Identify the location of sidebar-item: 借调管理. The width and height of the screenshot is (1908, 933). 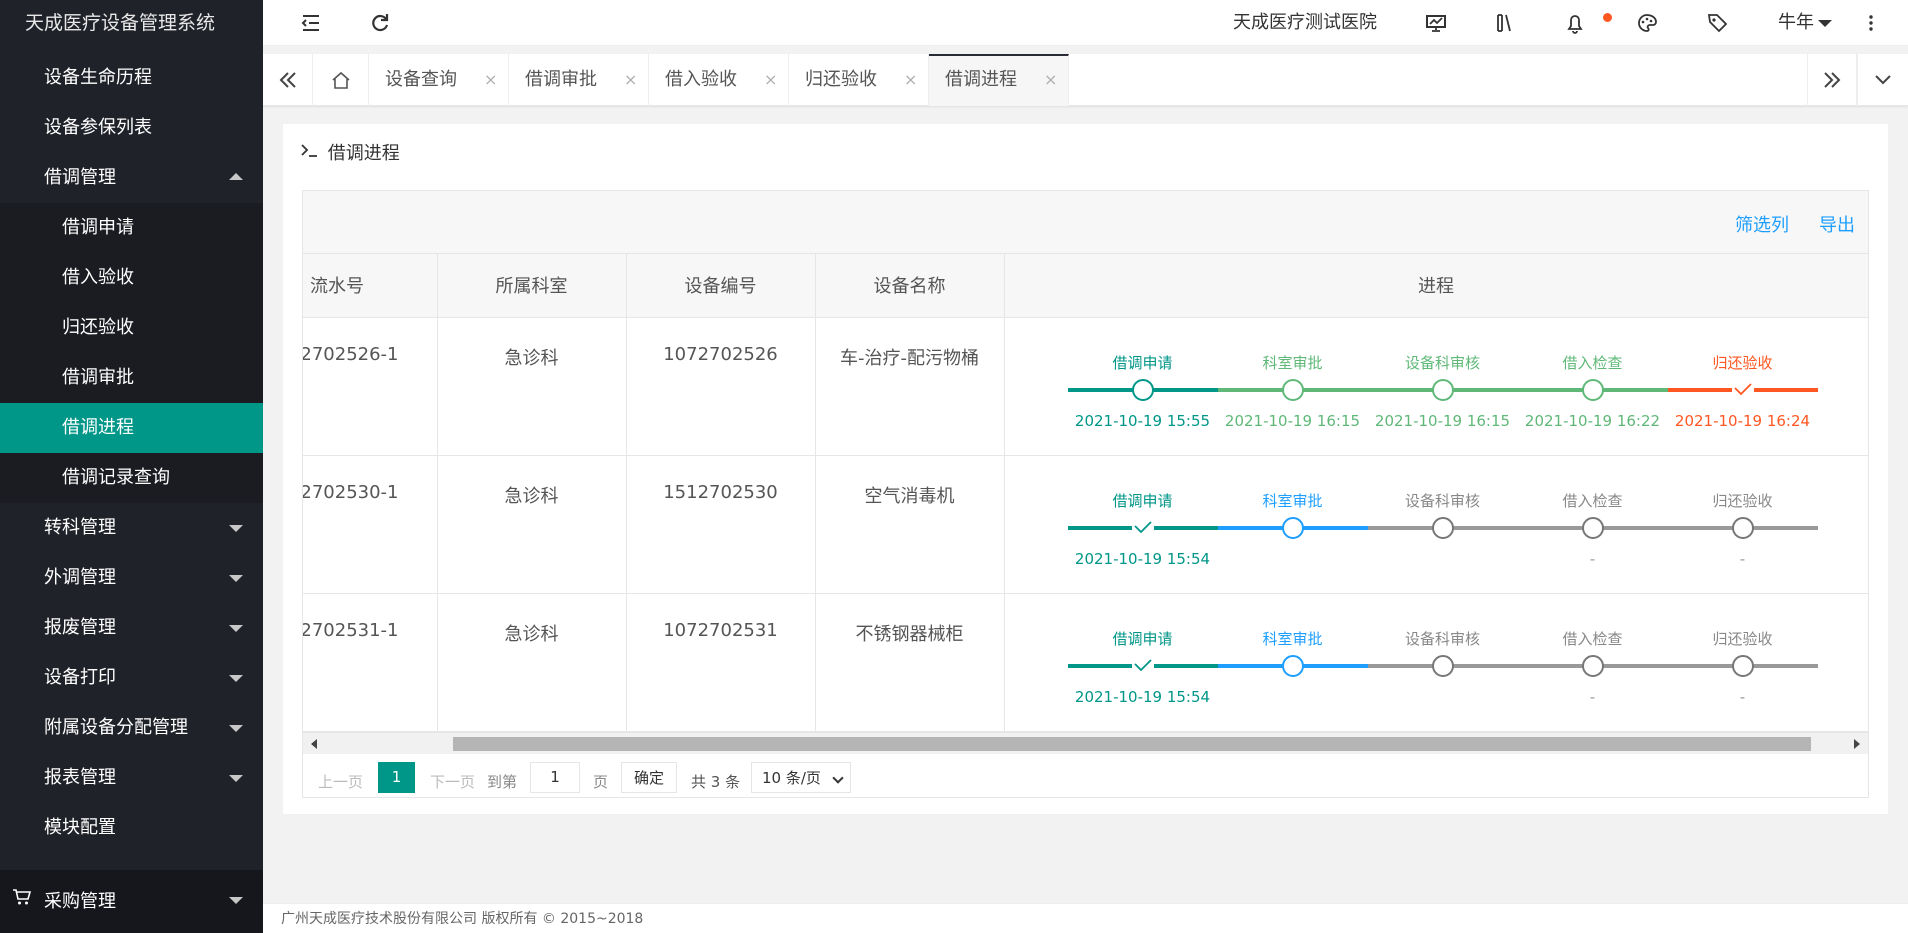
(131, 178).